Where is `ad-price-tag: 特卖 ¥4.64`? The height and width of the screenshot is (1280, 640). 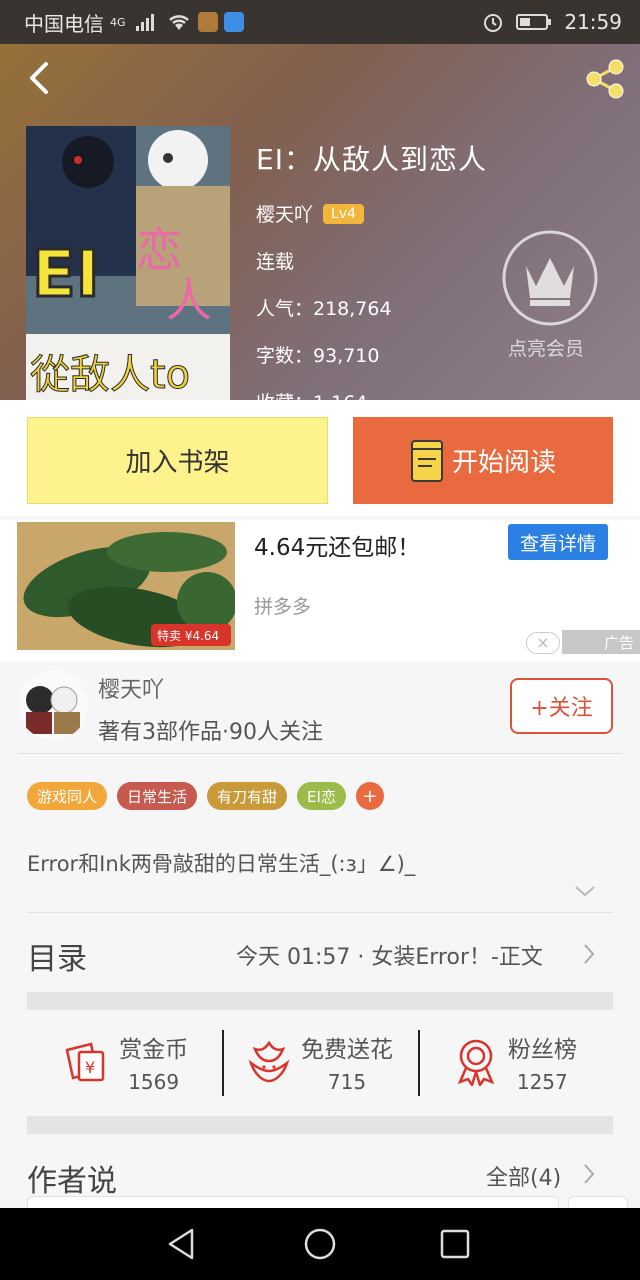
ad-price-tag: 特卖 ¥4.64 is located at coordinates (188, 635).